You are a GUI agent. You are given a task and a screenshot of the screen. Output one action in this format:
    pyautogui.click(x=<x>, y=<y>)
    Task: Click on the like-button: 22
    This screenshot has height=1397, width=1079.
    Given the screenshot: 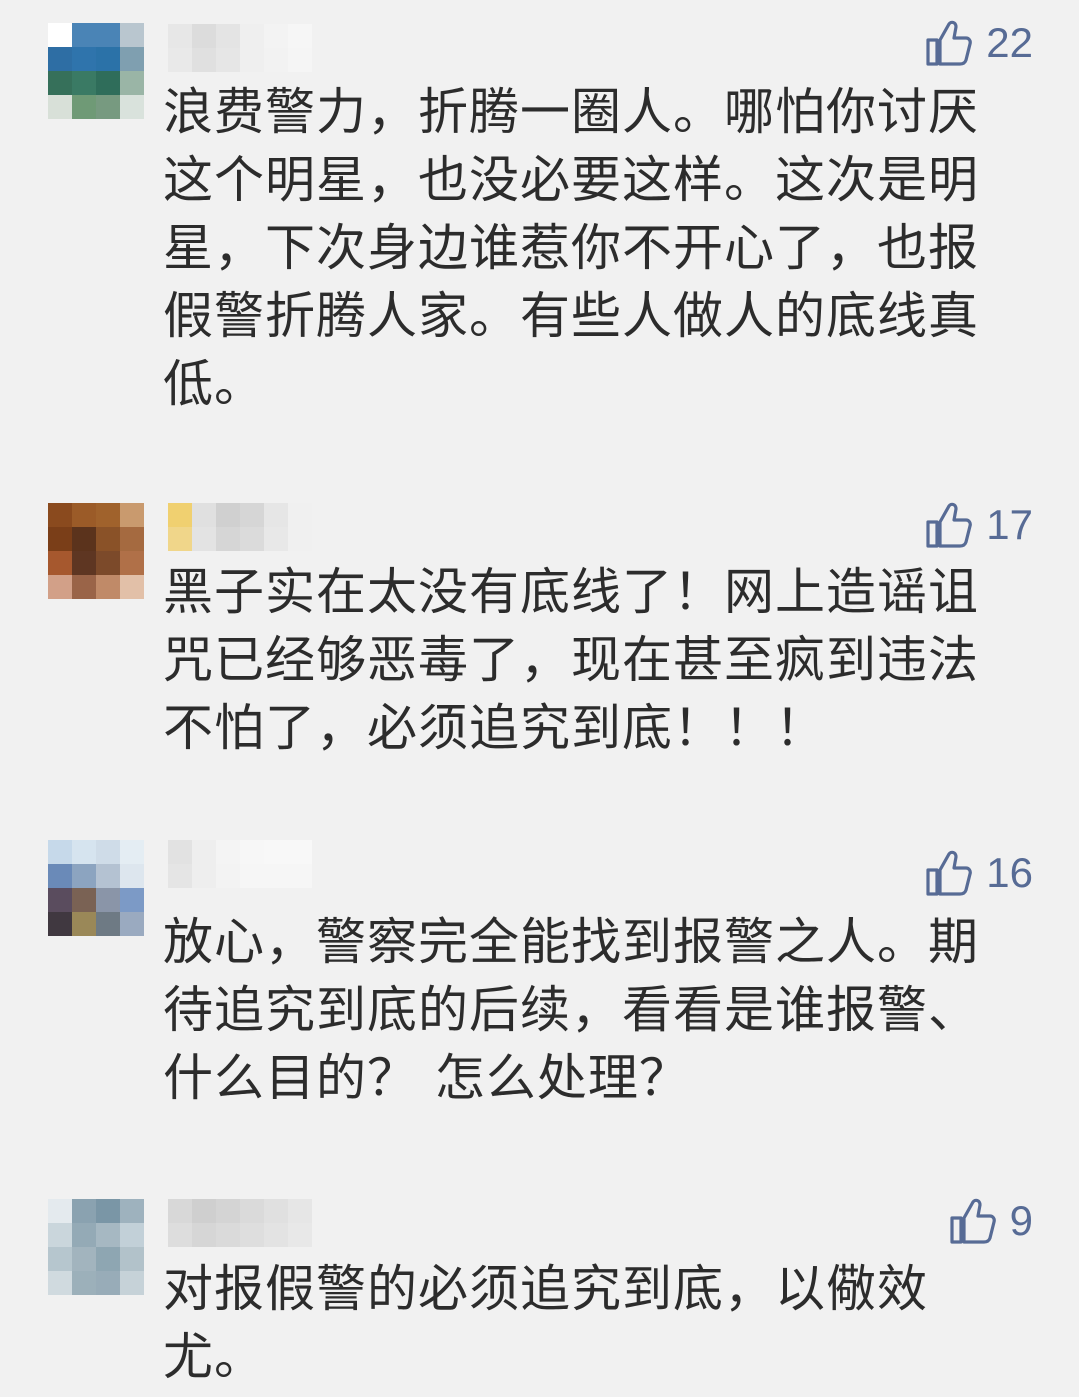 What is the action you would take?
    pyautogui.click(x=978, y=43)
    